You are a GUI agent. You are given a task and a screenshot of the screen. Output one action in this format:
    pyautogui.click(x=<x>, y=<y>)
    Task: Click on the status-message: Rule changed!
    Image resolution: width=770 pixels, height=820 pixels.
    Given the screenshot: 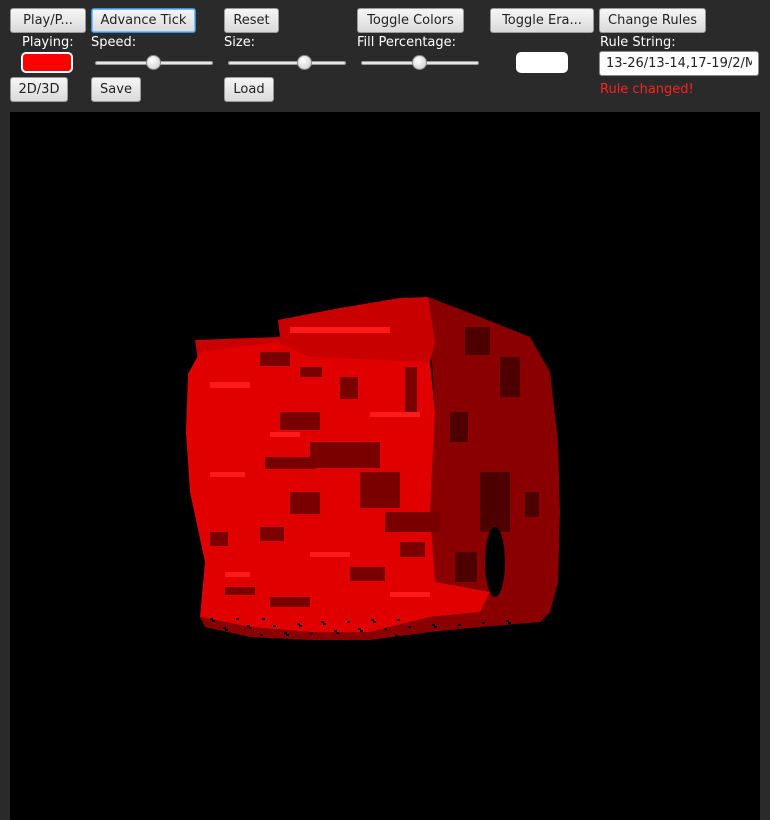 What is the action you would take?
    pyautogui.click(x=647, y=89)
    